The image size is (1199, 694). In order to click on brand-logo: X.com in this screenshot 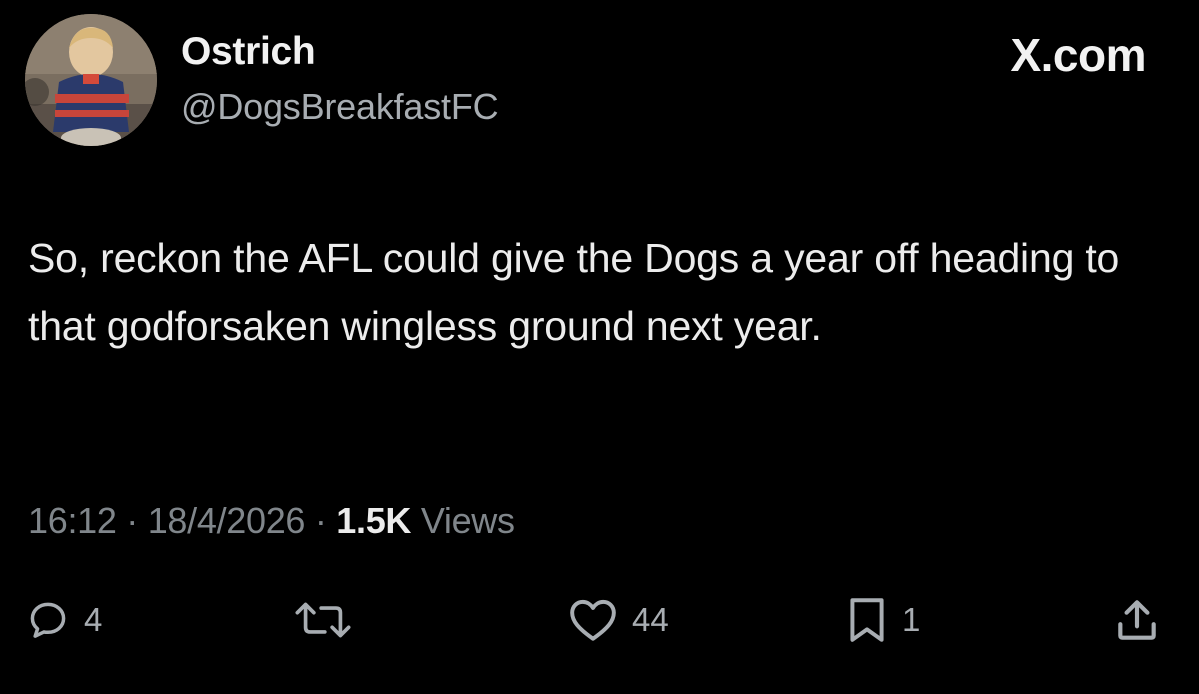, I will do `click(1078, 55)`.